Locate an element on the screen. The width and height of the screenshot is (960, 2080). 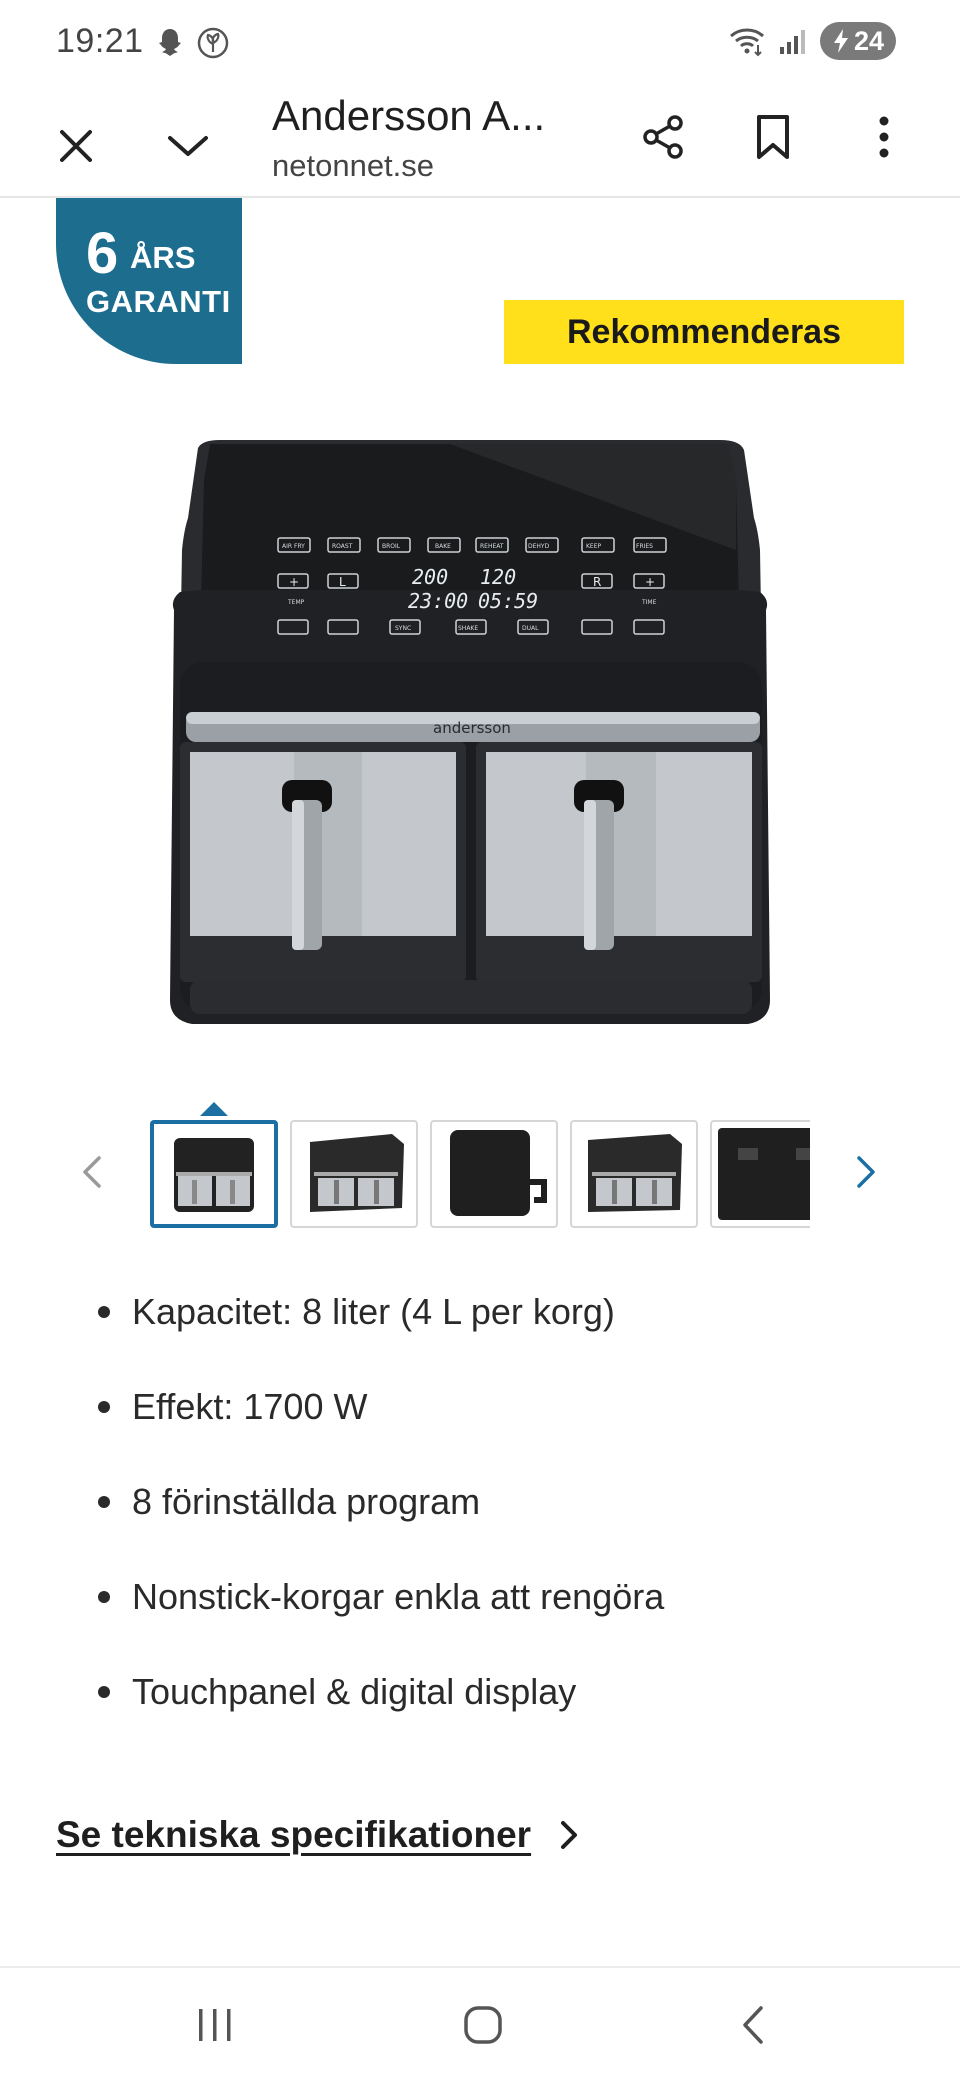
notification-icons is located at coordinates (192, 43).